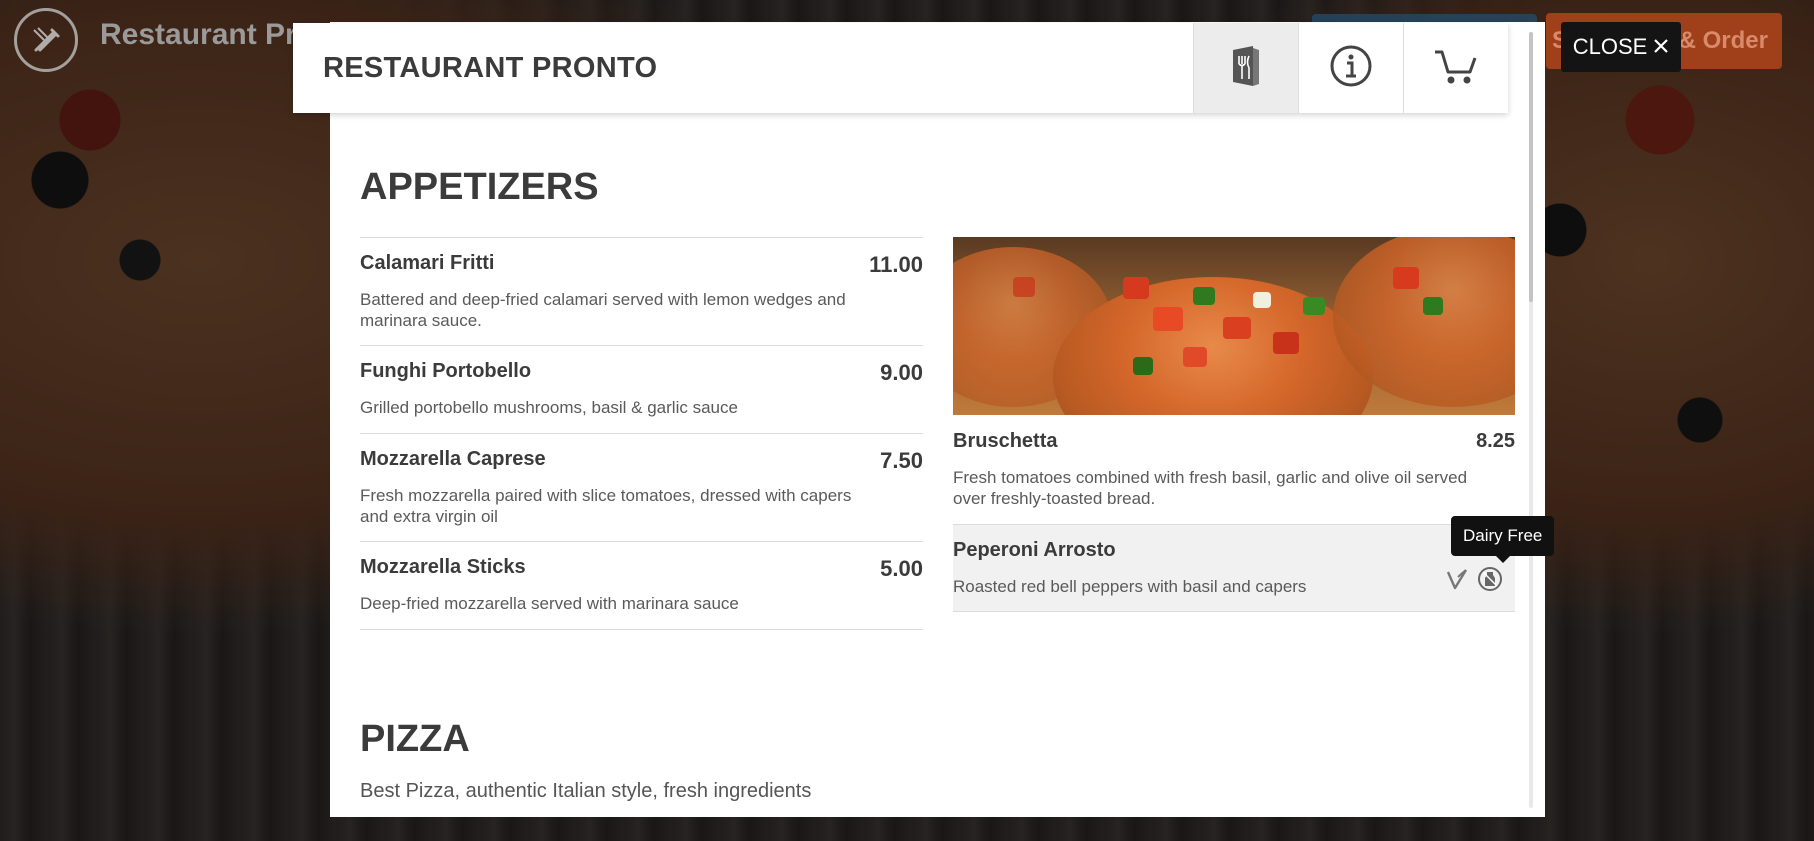 This screenshot has height=841, width=1814. What do you see at coordinates (490, 67) in the screenshot?
I see `modal-title: RESTAURANT PRONTO` at bounding box center [490, 67].